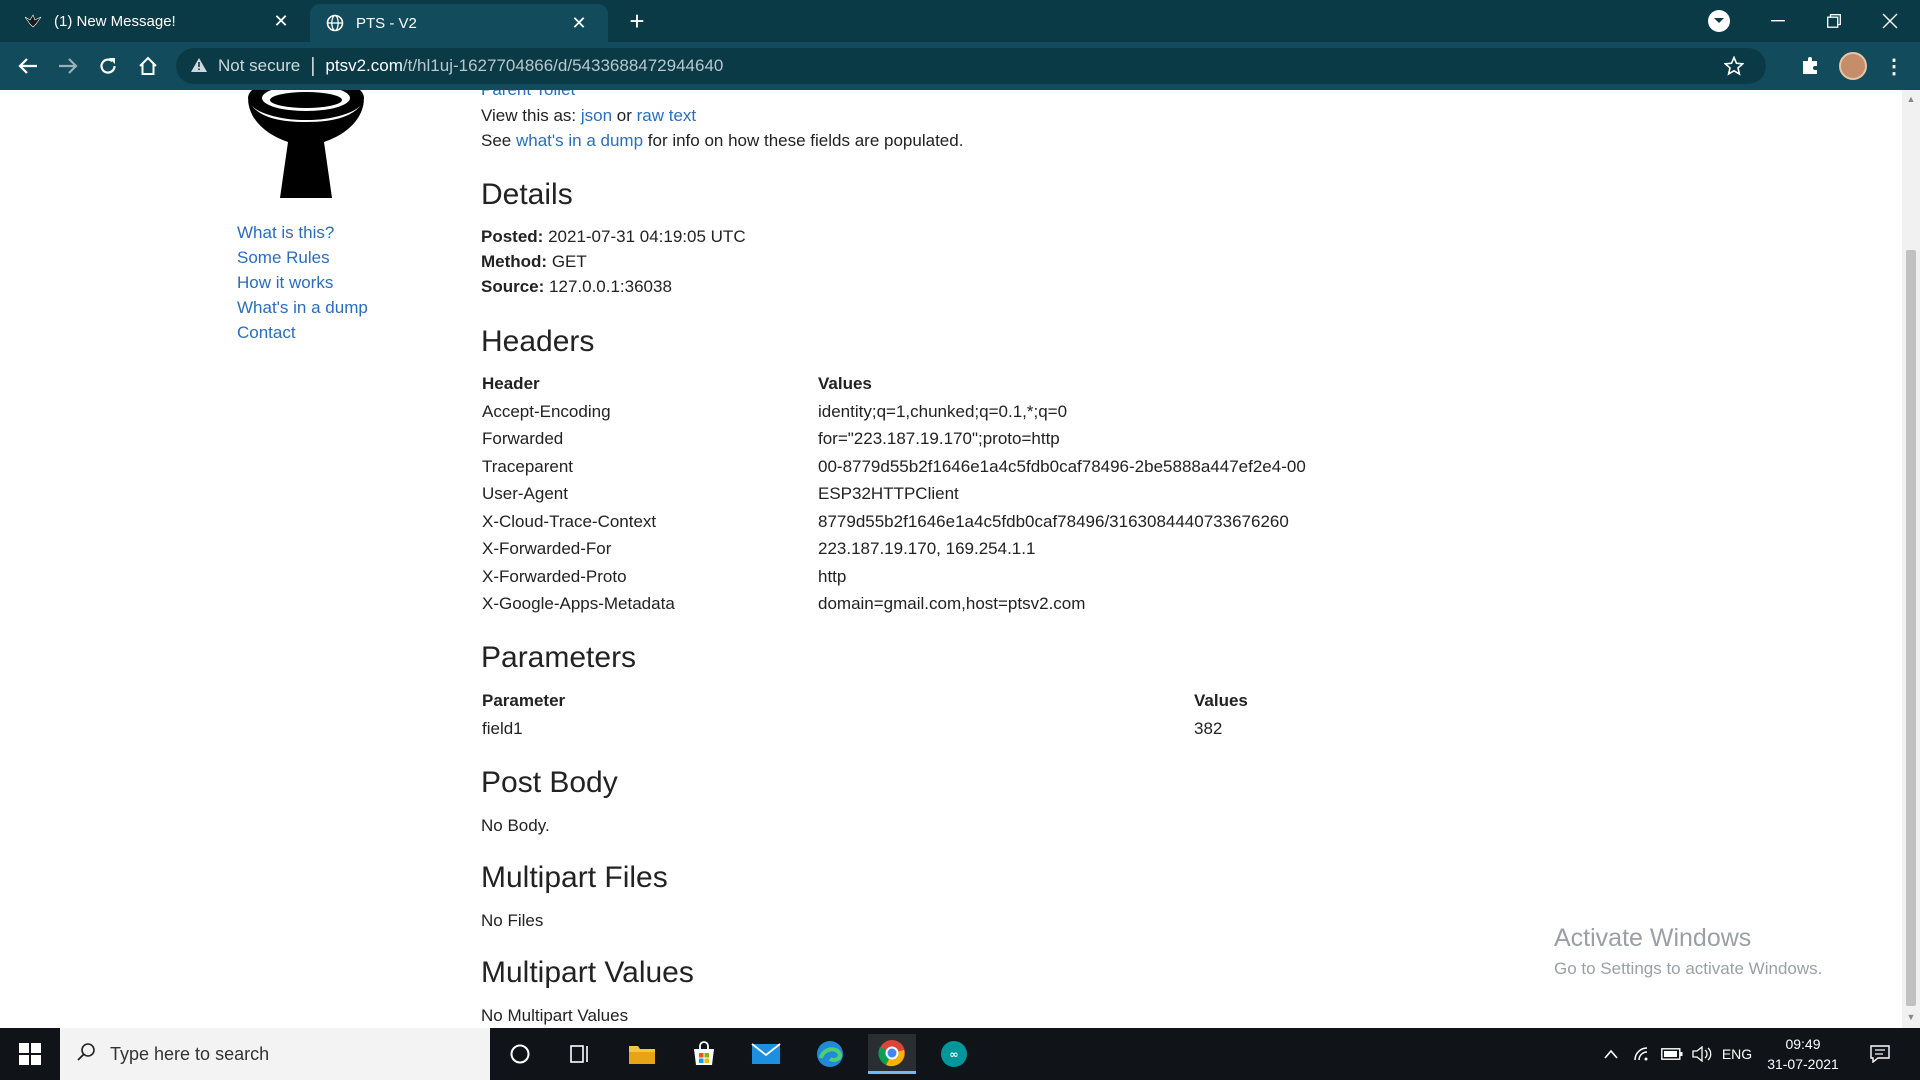  What do you see at coordinates (524, 700) in the screenshot?
I see `parameter-column-label: Parameter` at bounding box center [524, 700].